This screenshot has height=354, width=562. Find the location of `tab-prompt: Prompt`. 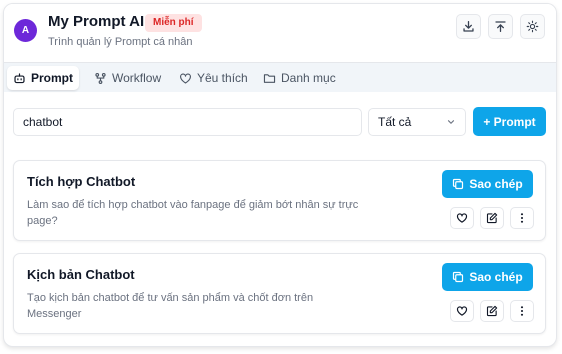

tab-prompt: Prompt is located at coordinates (43, 78).